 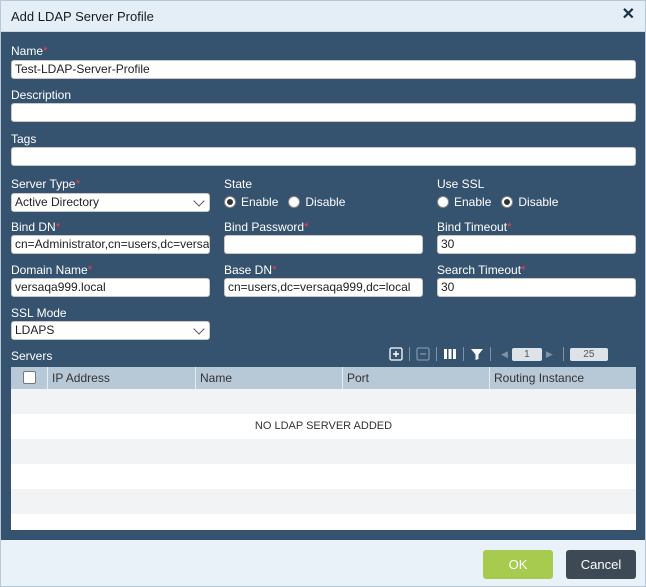 What do you see at coordinates (323, 16) in the screenshot?
I see `dialog-titlebar: Add LDAP Server Profile ✕` at bounding box center [323, 16].